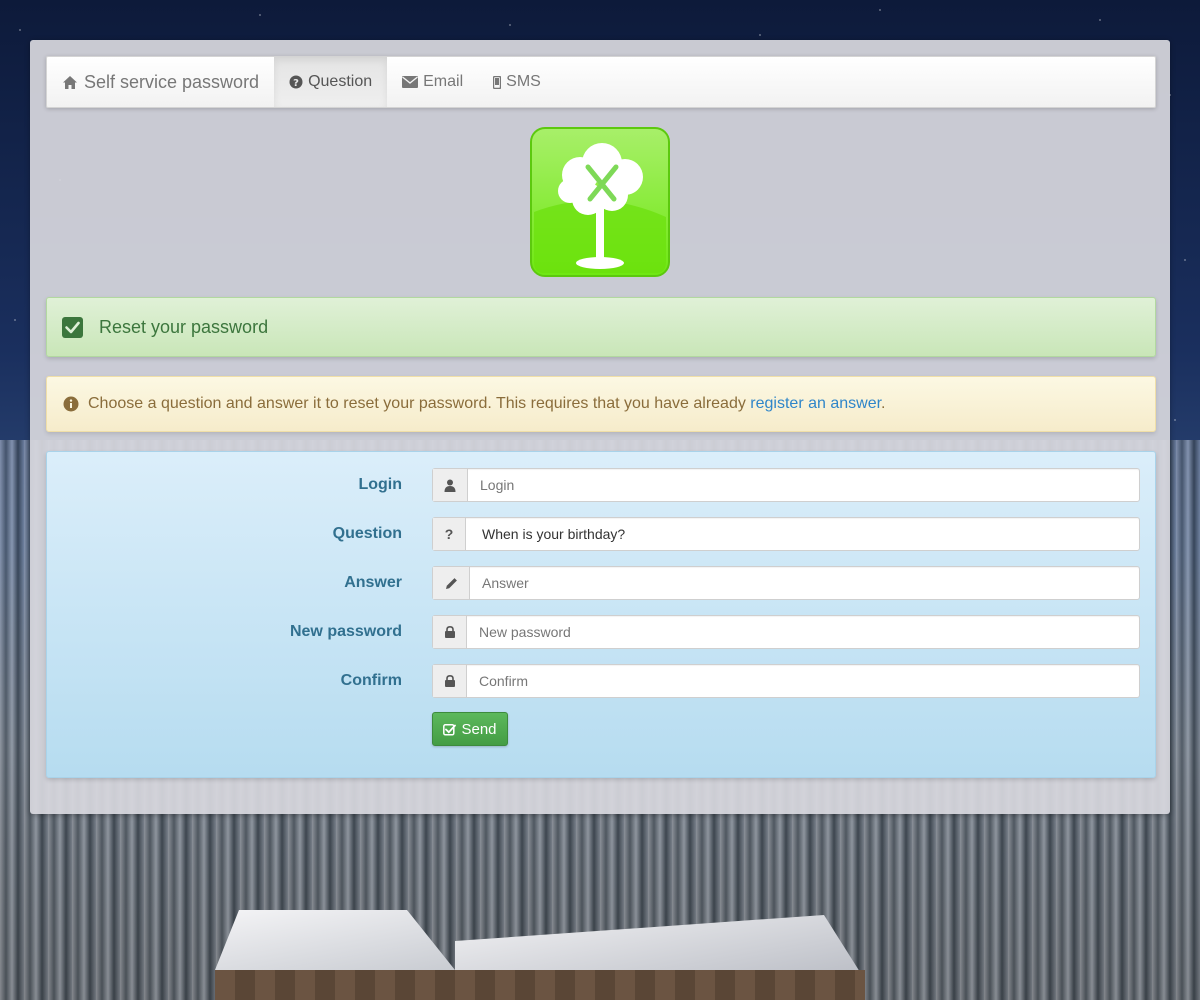  Describe the element at coordinates (523, 81) in the screenshot. I see `tab-sms-label: SMS` at that location.